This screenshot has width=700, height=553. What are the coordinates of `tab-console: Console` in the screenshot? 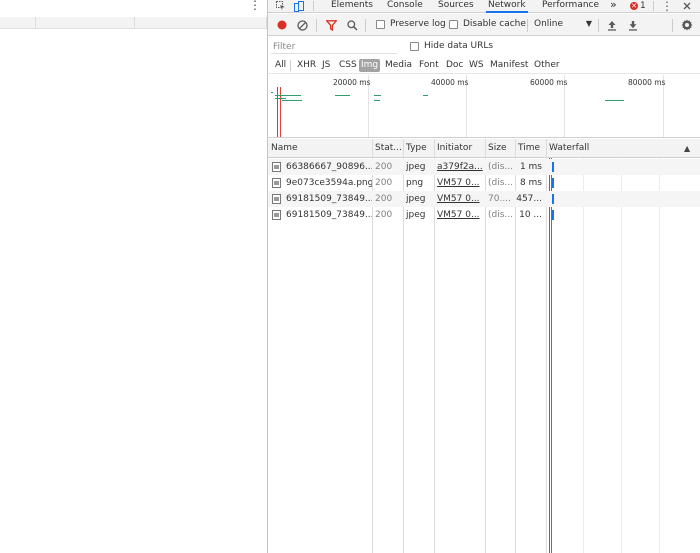 It's located at (405, 6).